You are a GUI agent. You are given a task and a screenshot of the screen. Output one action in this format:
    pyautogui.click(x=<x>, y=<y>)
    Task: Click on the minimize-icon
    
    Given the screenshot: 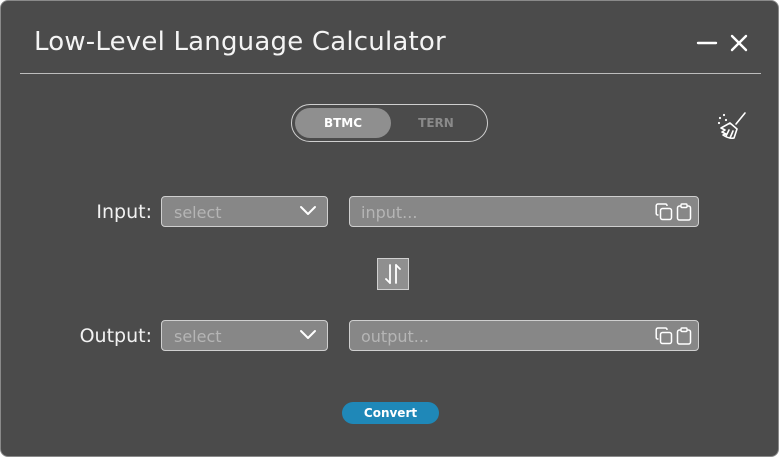 What is the action you would take?
    pyautogui.click(x=707, y=43)
    